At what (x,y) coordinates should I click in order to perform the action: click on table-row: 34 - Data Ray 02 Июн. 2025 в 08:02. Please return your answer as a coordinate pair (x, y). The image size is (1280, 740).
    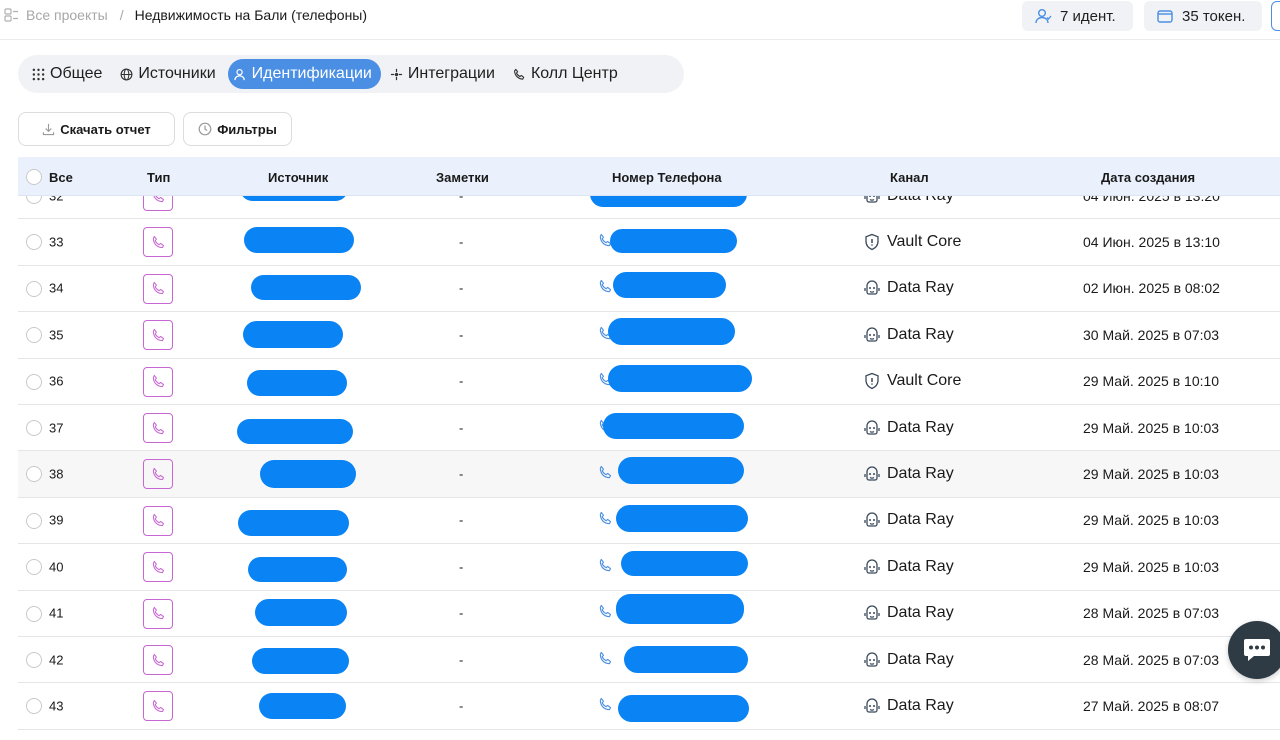
    Looking at the image, I should click on (649, 289).